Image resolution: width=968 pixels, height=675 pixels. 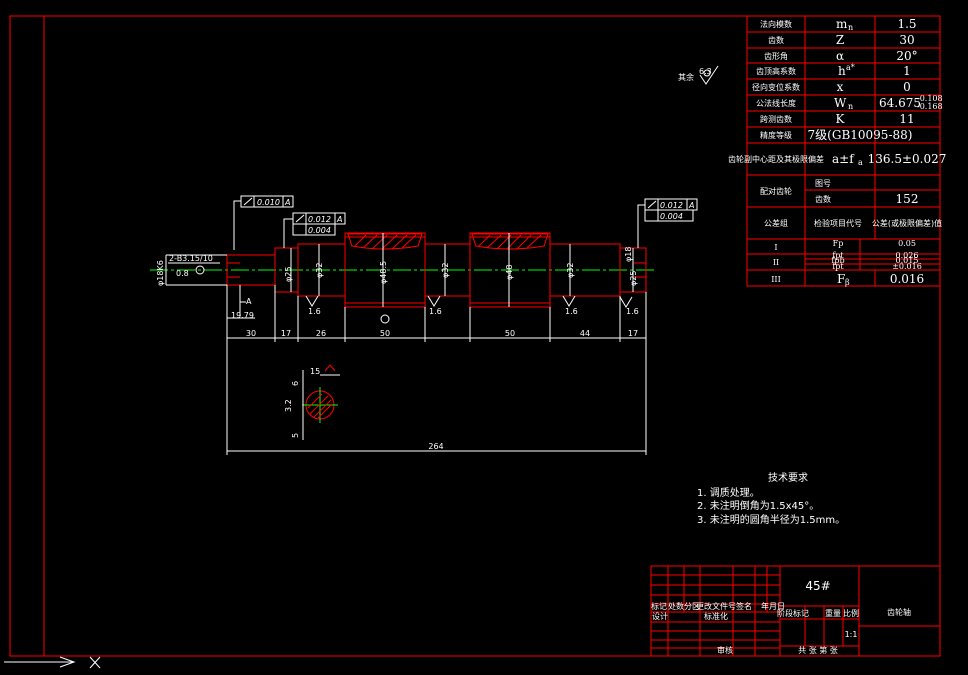 I want to click on group-3: III, so click(x=775, y=279).